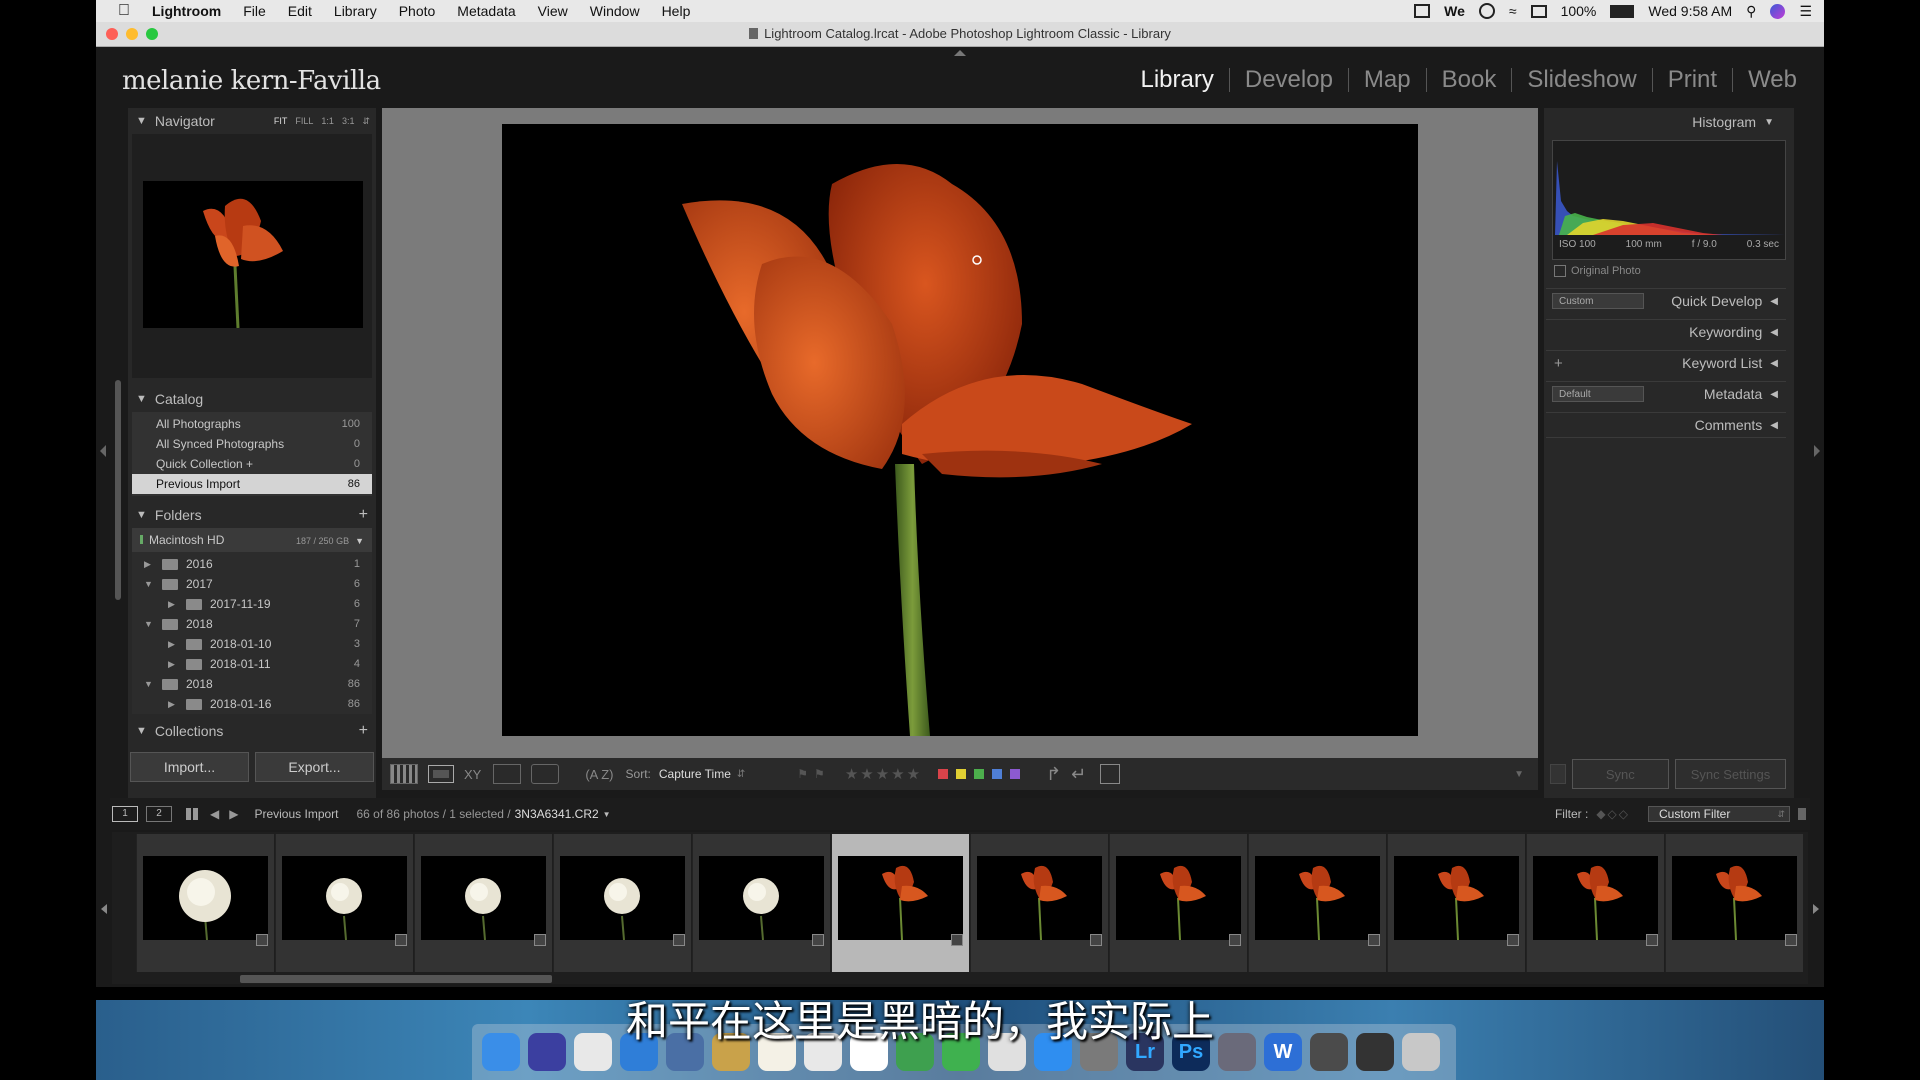  Describe the element at coordinates (396, 979) in the screenshot. I see `filmstrip-scrollbar` at that location.